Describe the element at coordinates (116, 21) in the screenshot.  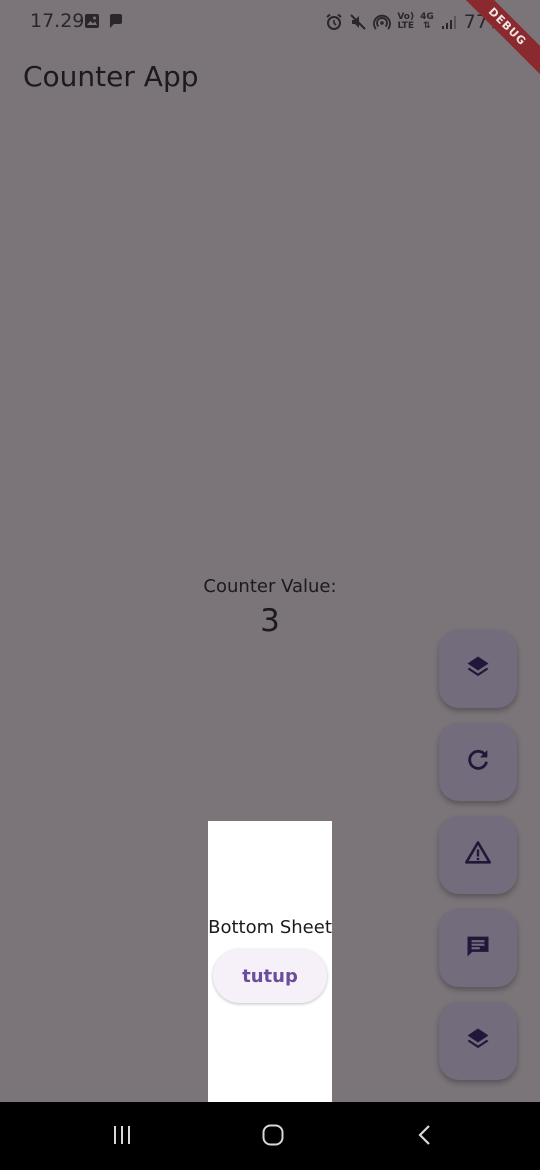
I see `chat-notification-icon` at that location.